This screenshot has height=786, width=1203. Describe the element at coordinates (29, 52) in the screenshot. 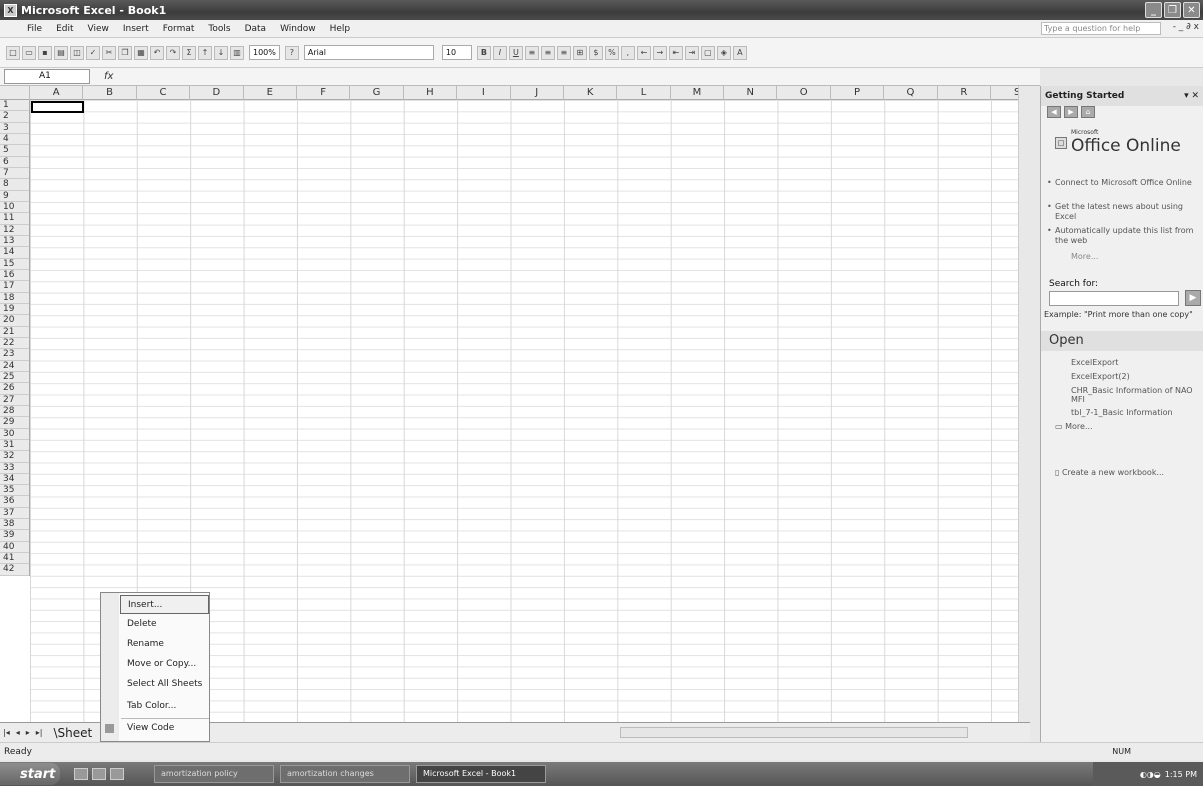

I see `open-icon: ▭` at that location.